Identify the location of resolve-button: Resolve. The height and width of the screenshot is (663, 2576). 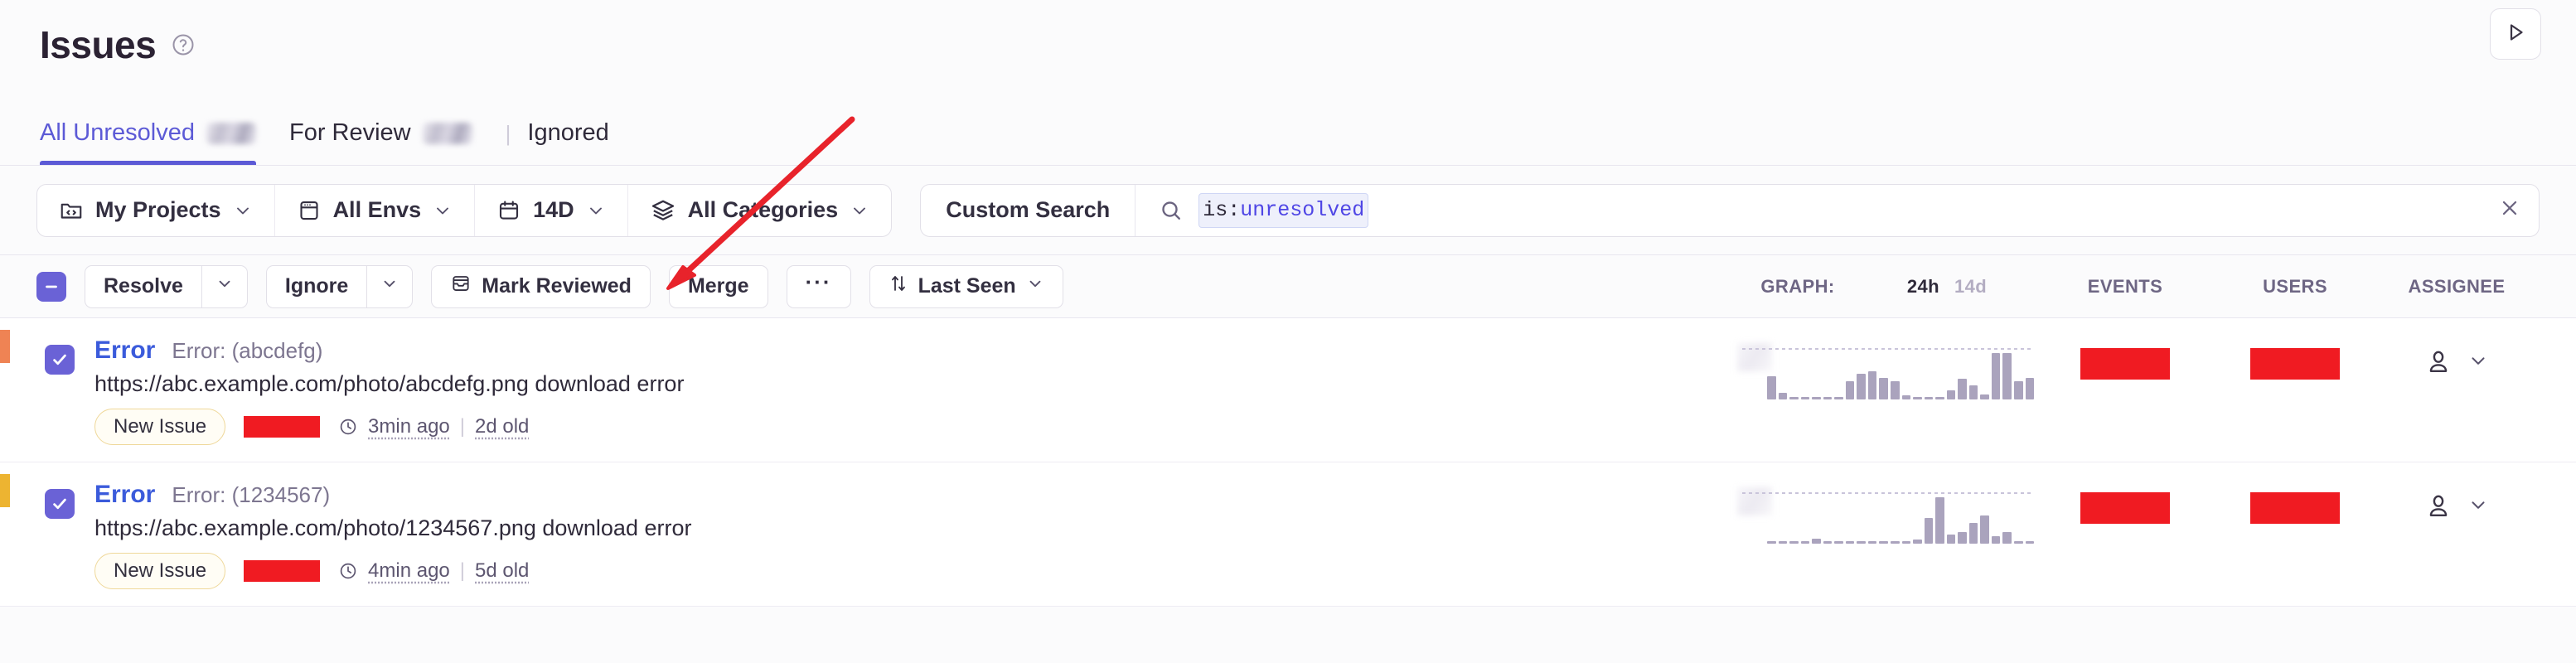
(143, 286).